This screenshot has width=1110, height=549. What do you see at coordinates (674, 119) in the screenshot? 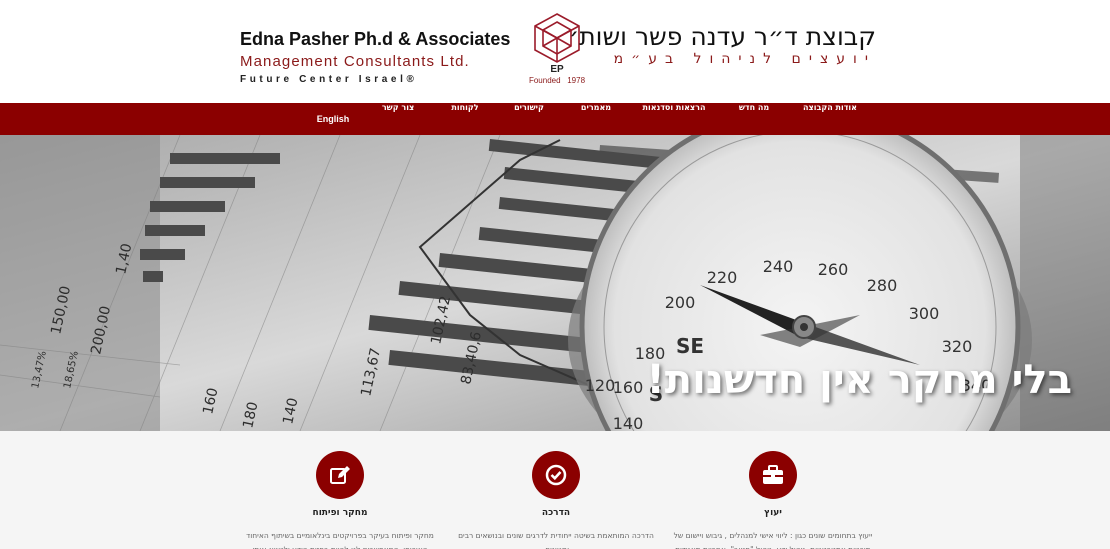
I see `nav-item-lectures-workshops: הרצאות וסדנאות` at bounding box center [674, 119].